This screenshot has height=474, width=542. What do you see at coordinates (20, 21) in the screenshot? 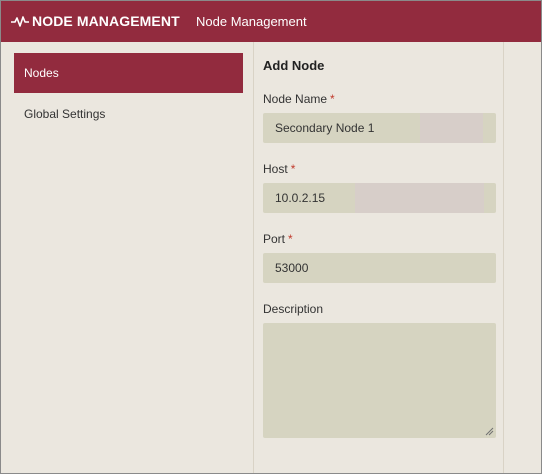
I see `pulse-logo-icon` at bounding box center [20, 21].